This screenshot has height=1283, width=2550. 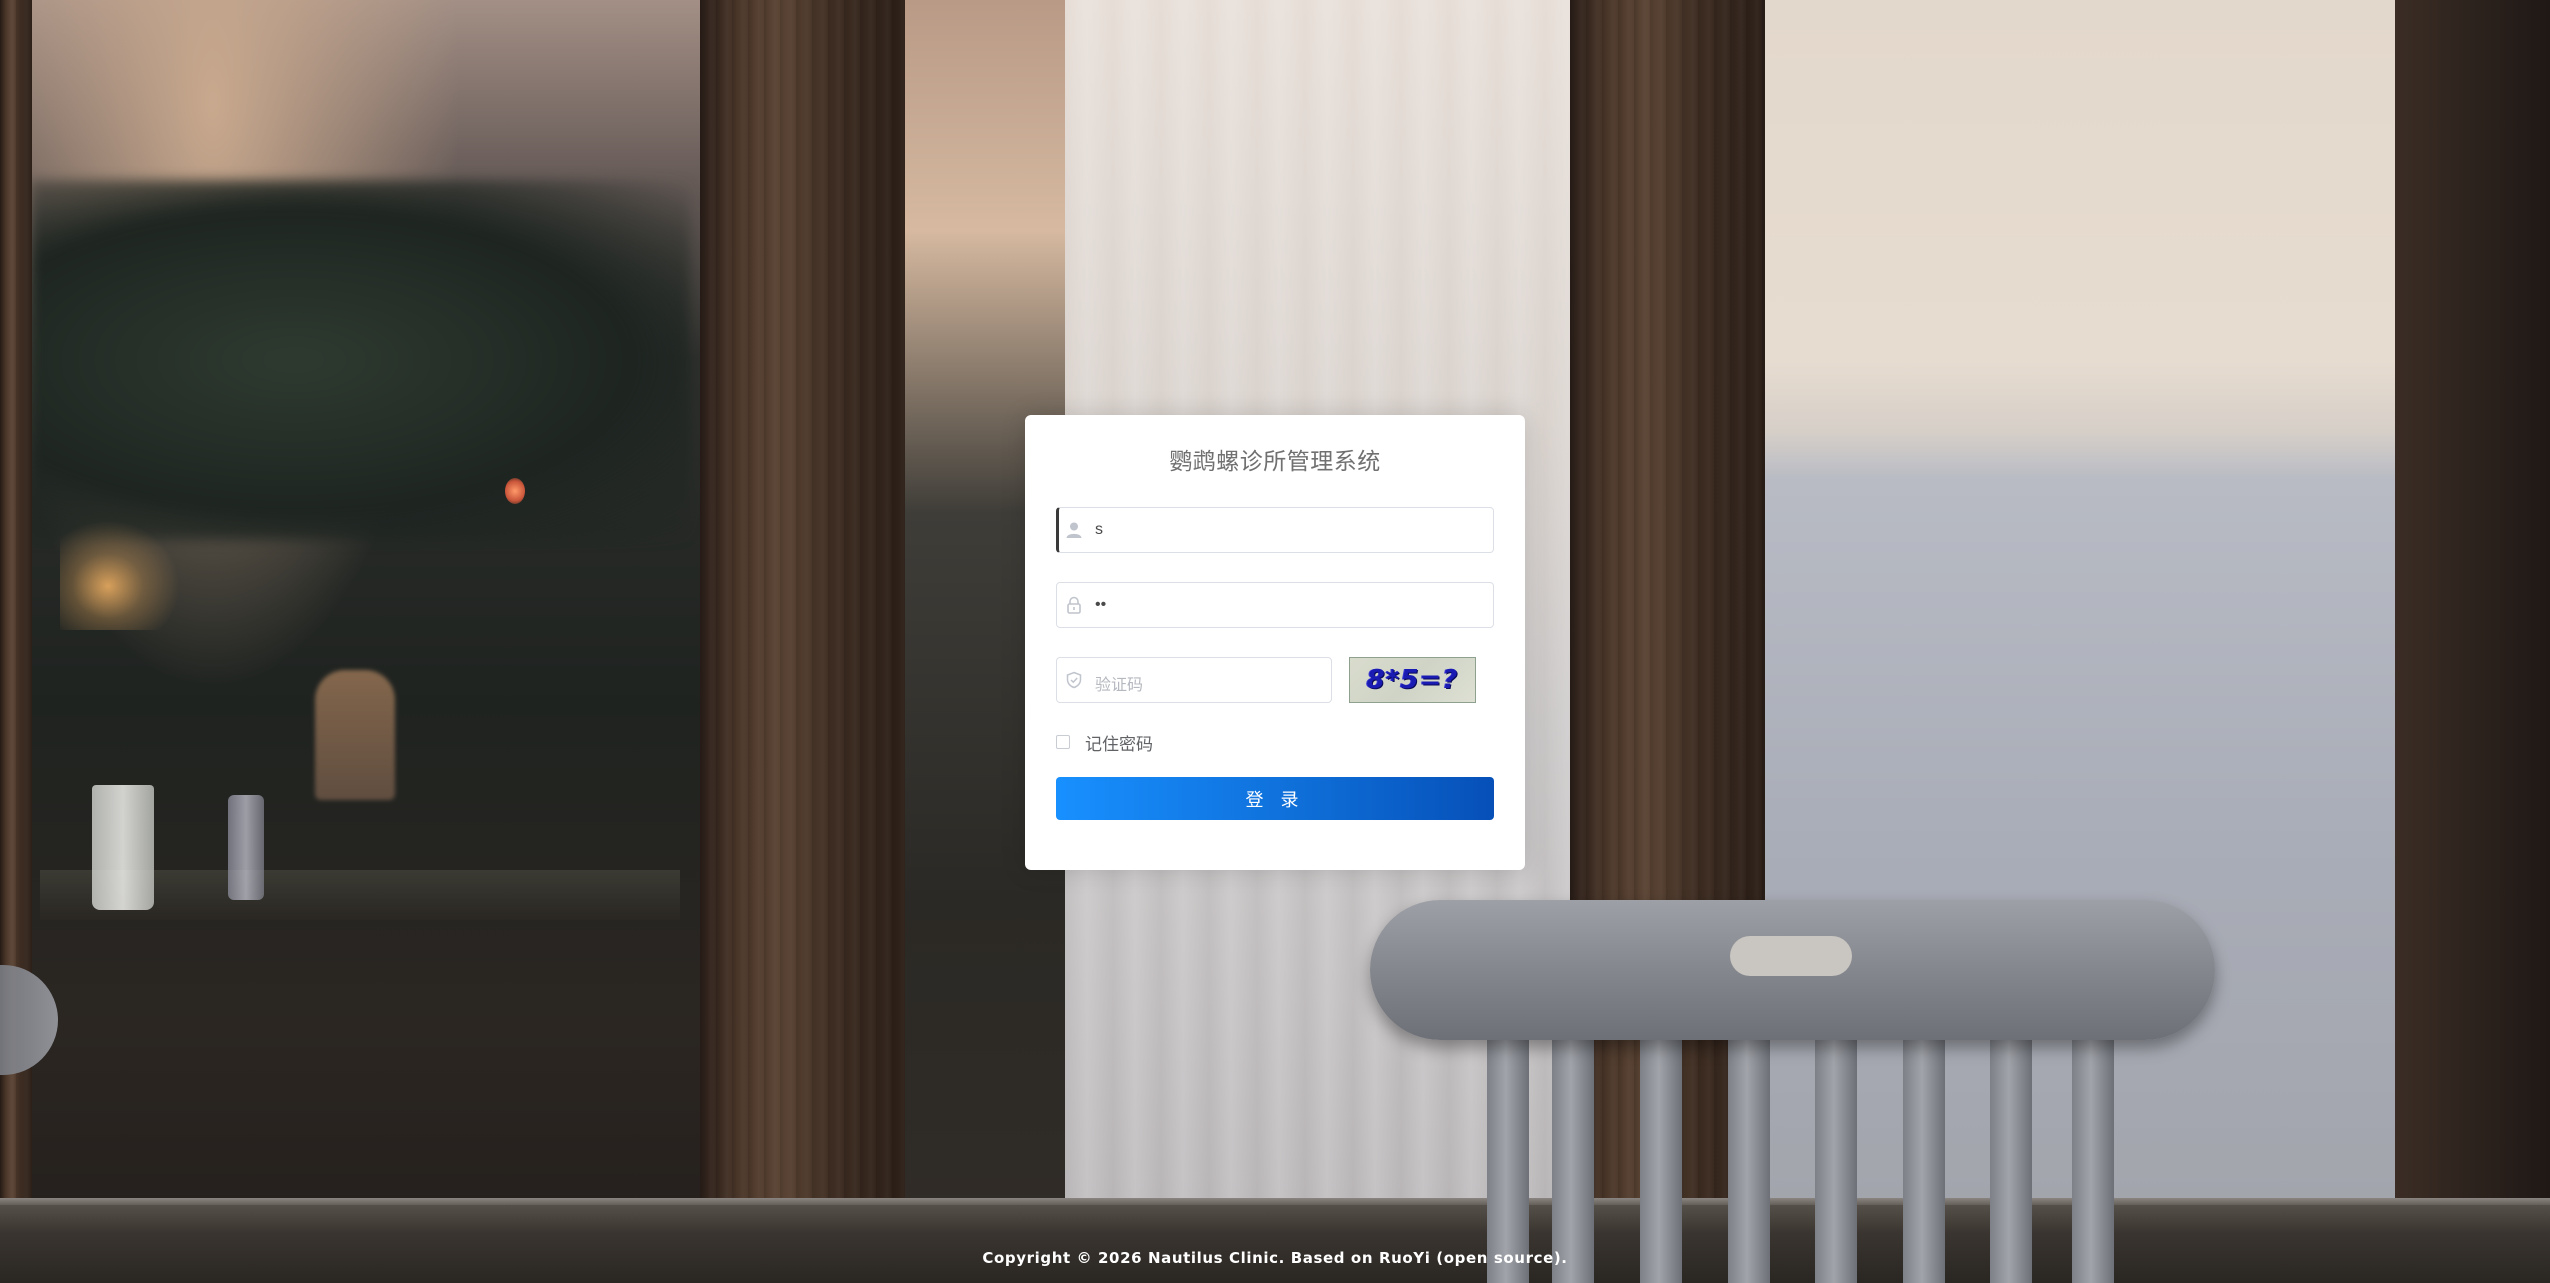 I want to click on lock-icon, so click(x=1074, y=605).